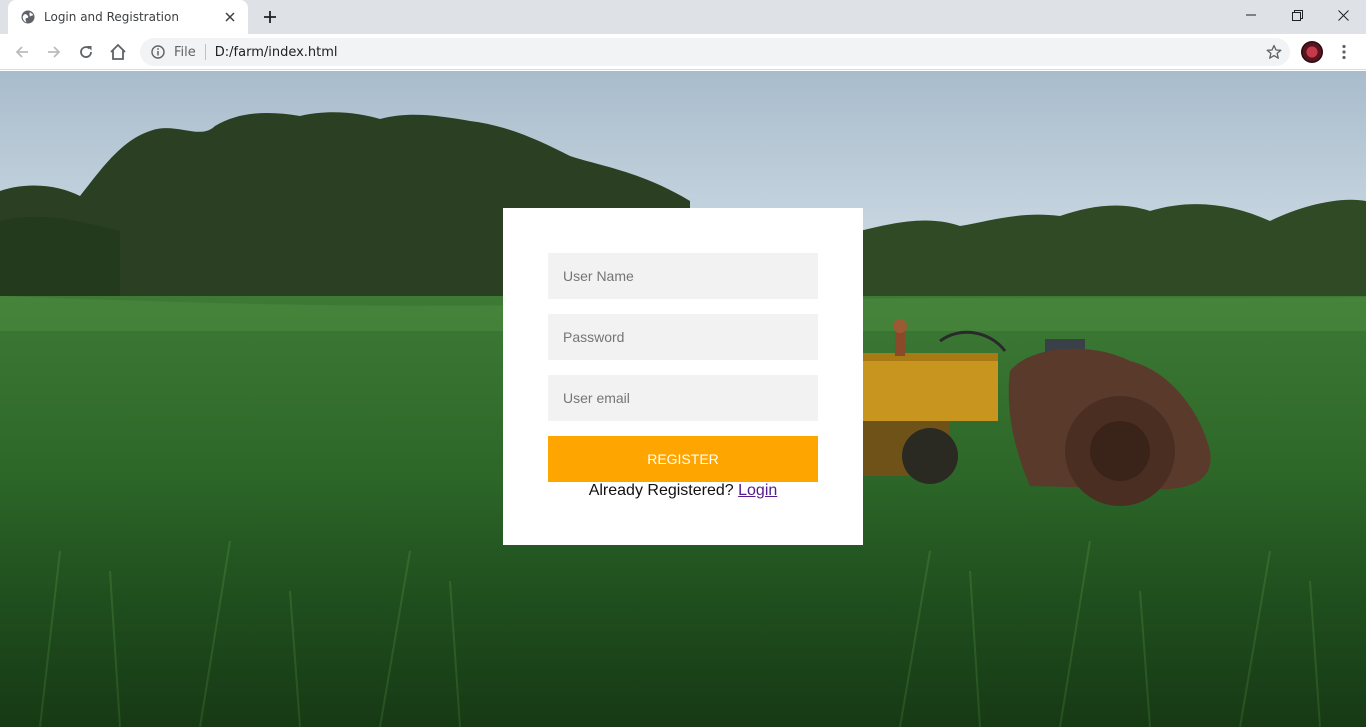 This screenshot has width=1366, height=727. What do you see at coordinates (683, 17) in the screenshot?
I see `tab-strip: Login and Registration` at bounding box center [683, 17].